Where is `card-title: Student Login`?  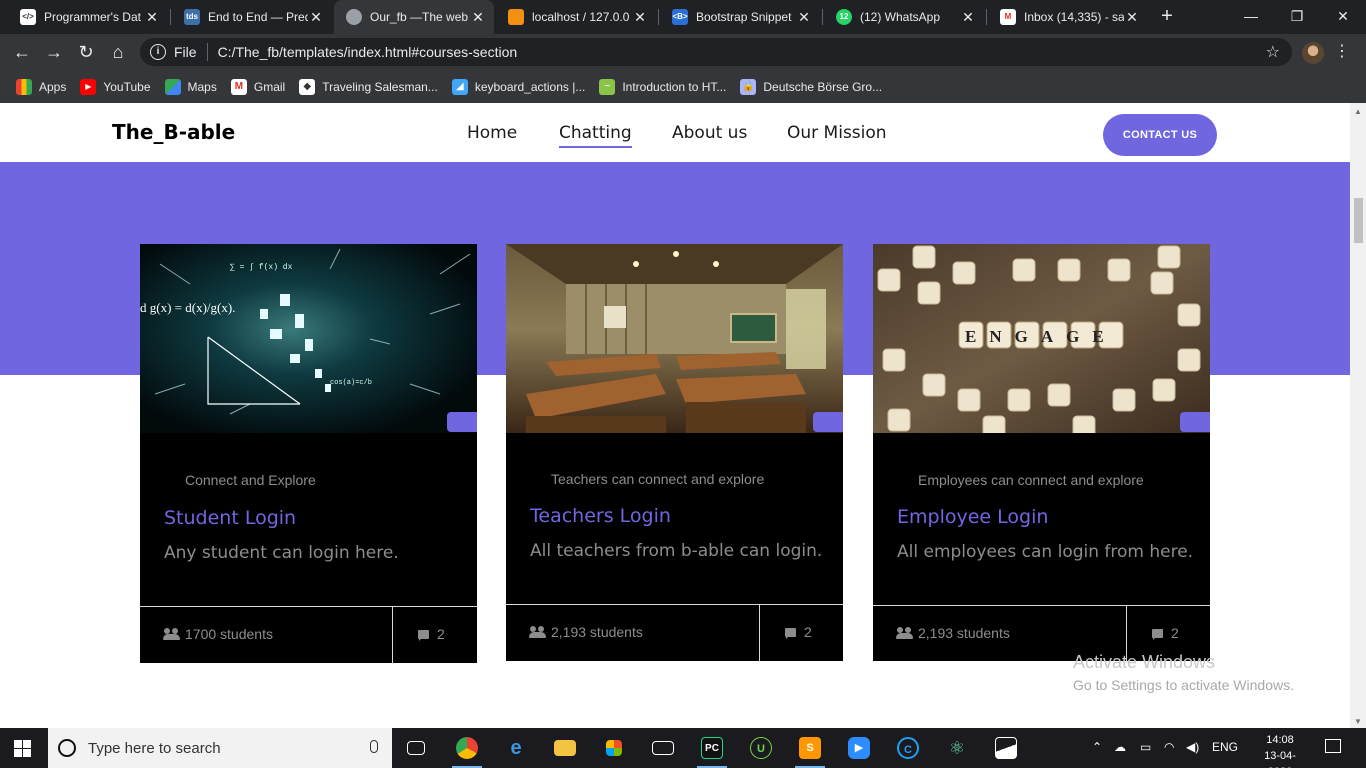
card-title: Student Login is located at coordinates (230, 518).